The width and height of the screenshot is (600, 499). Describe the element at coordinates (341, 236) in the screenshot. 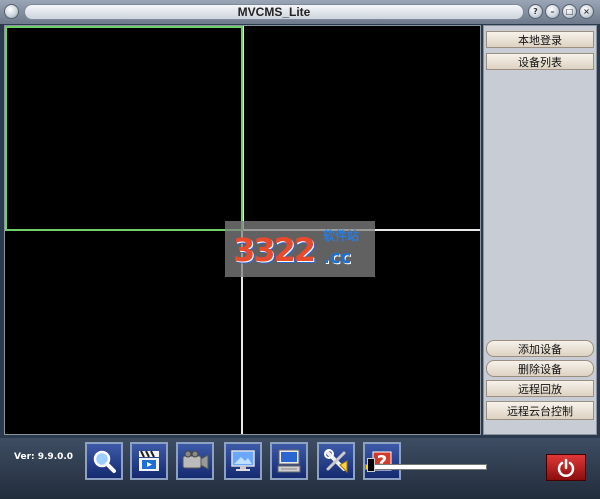

I see `watermark-chinese: 软件站` at that location.